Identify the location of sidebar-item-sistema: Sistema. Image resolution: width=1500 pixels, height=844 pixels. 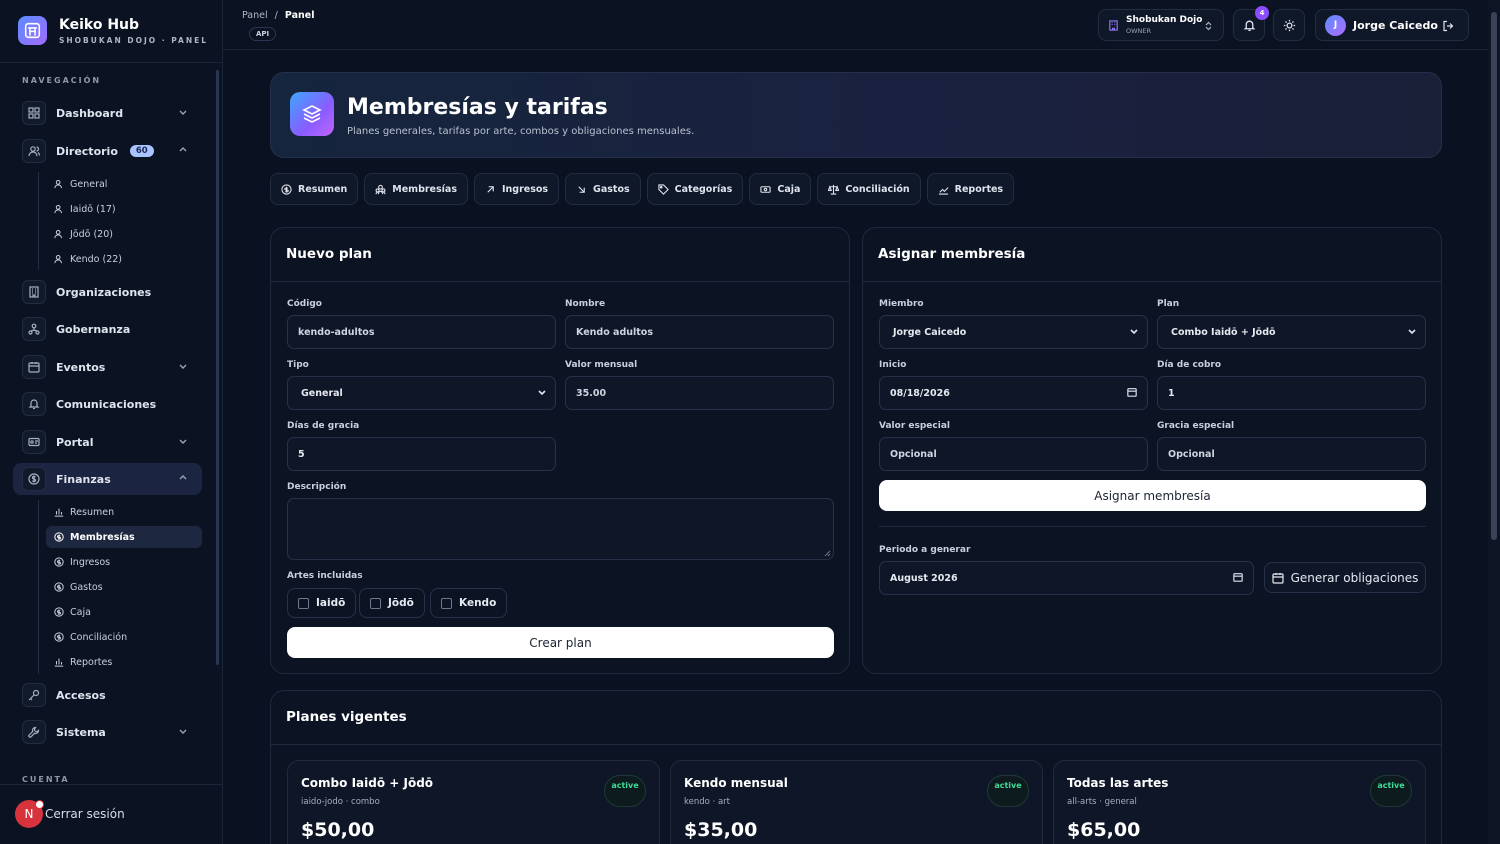
(112, 732).